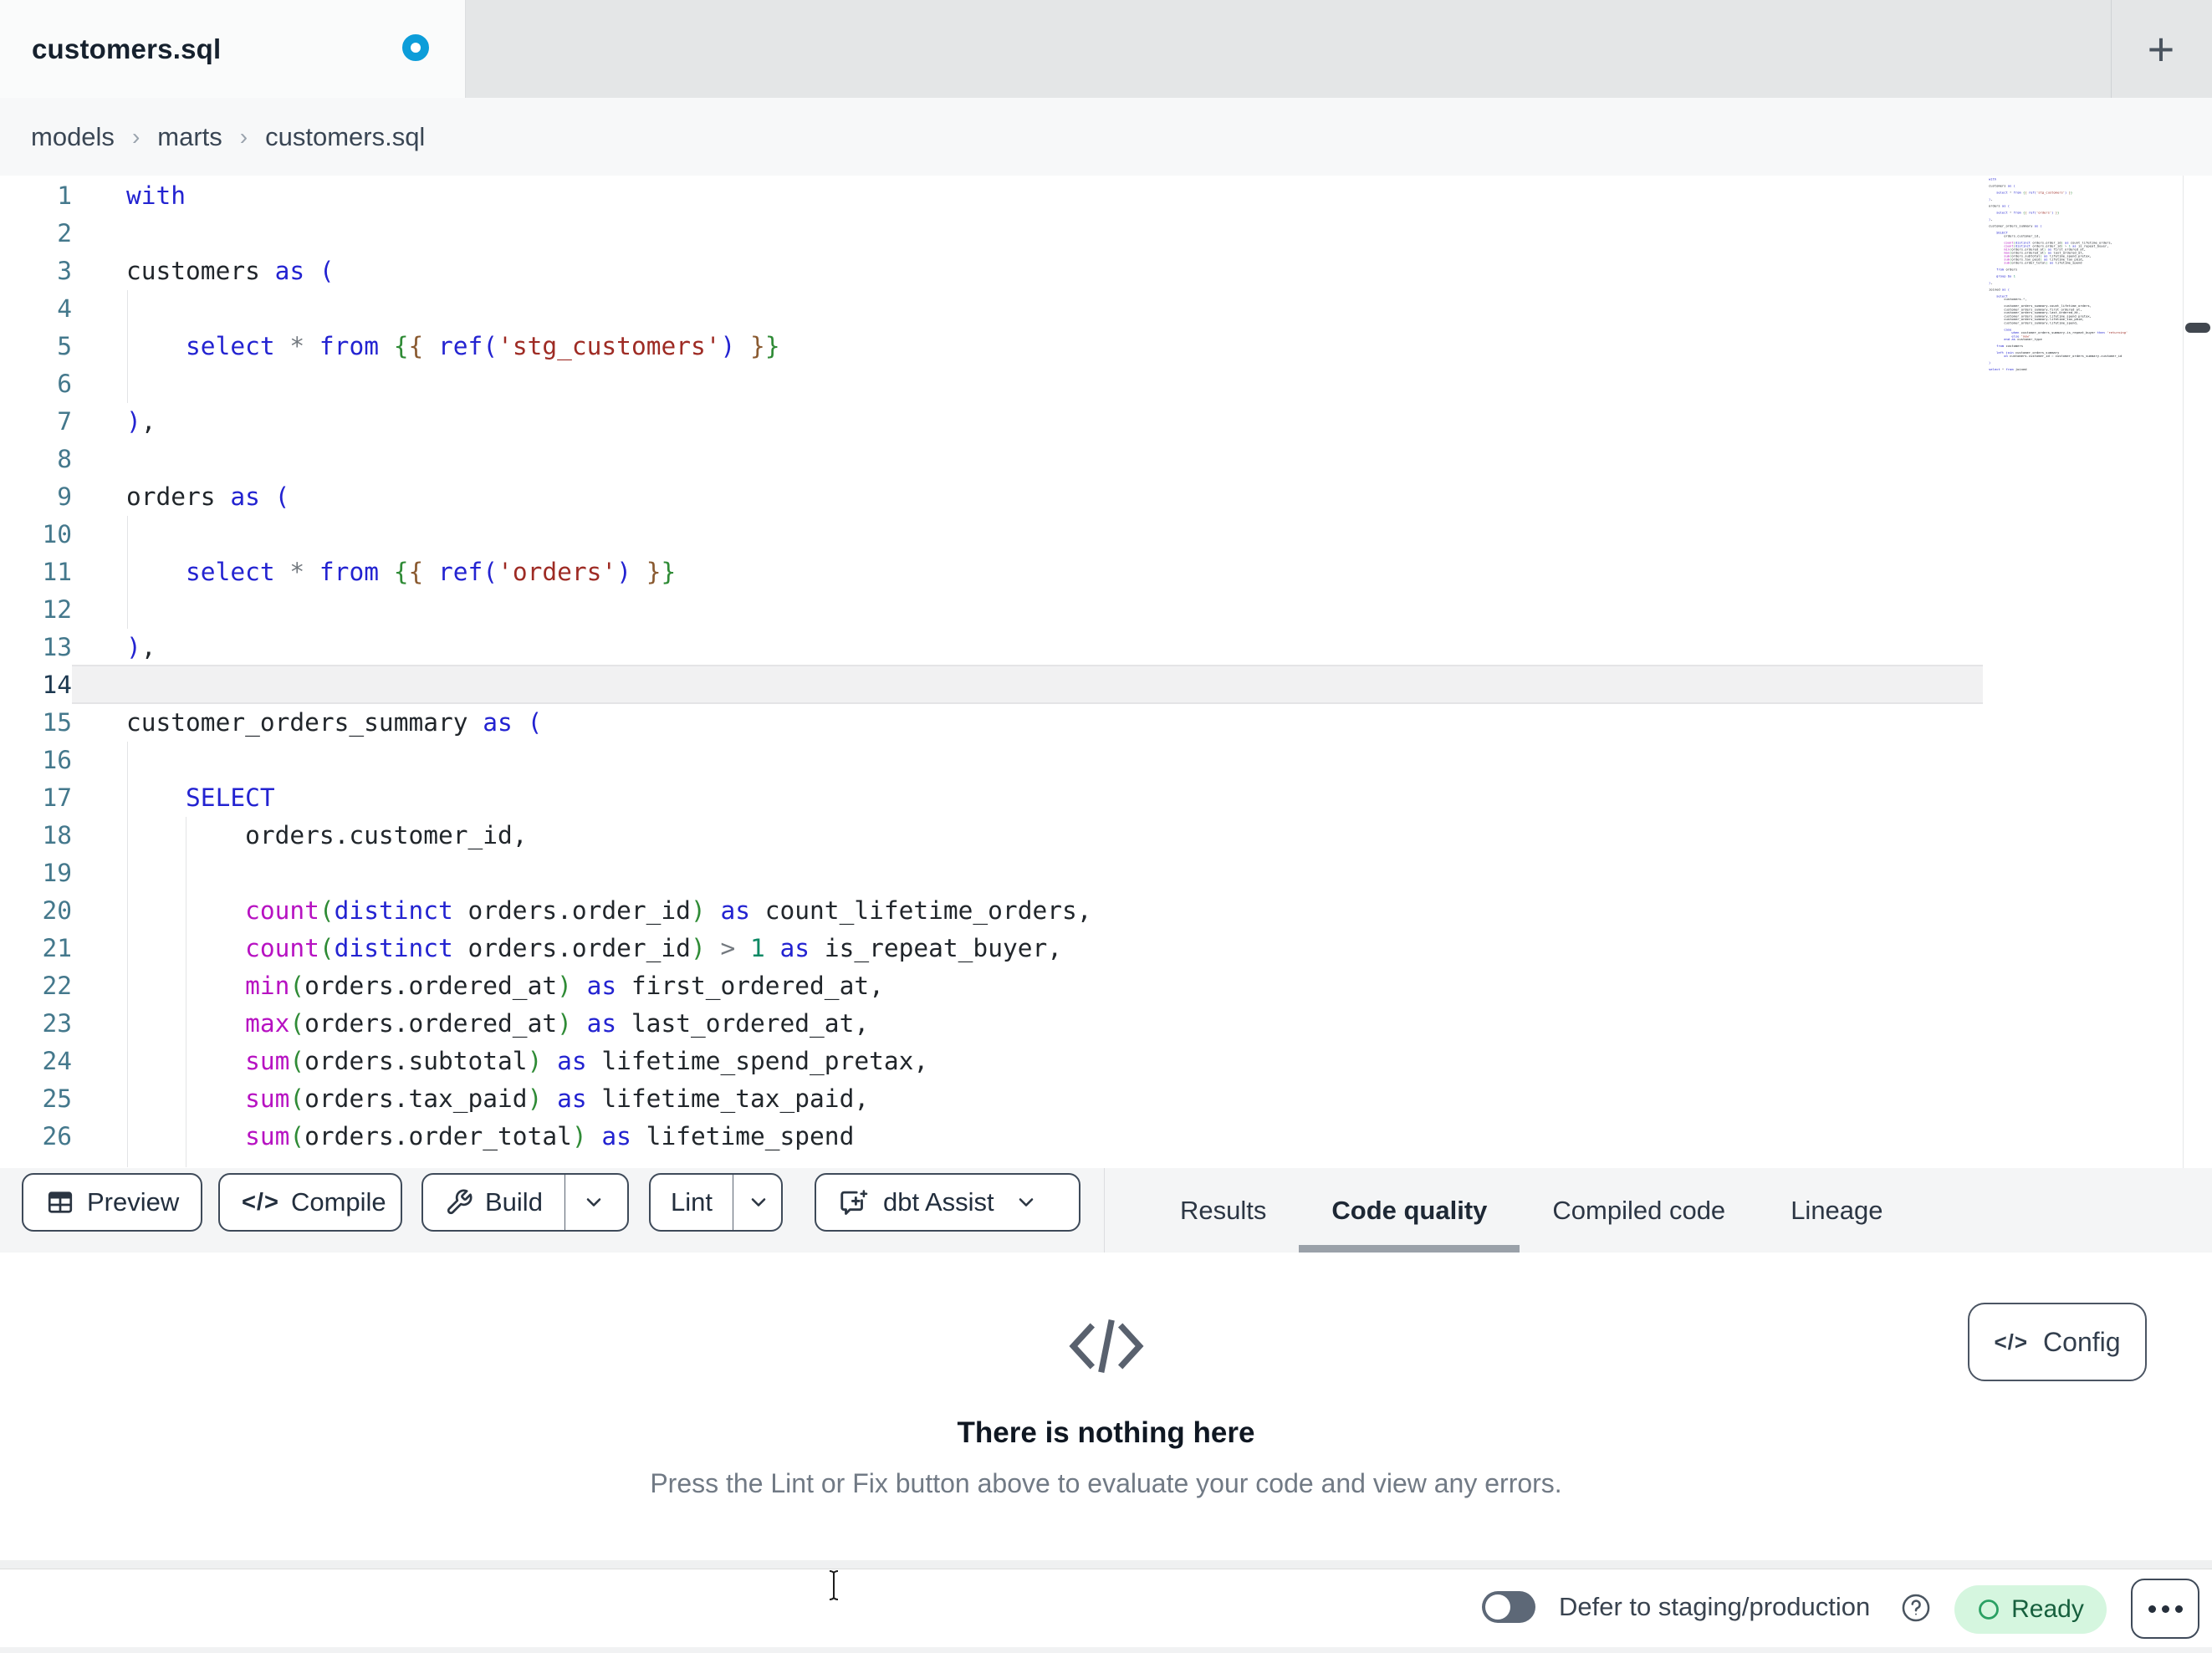 Image resolution: width=2212 pixels, height=1653 pixels. What do you see at coordinates (57, 609) in the screenshot?
I see `line-number: 12` at bounding box center [57, 609].